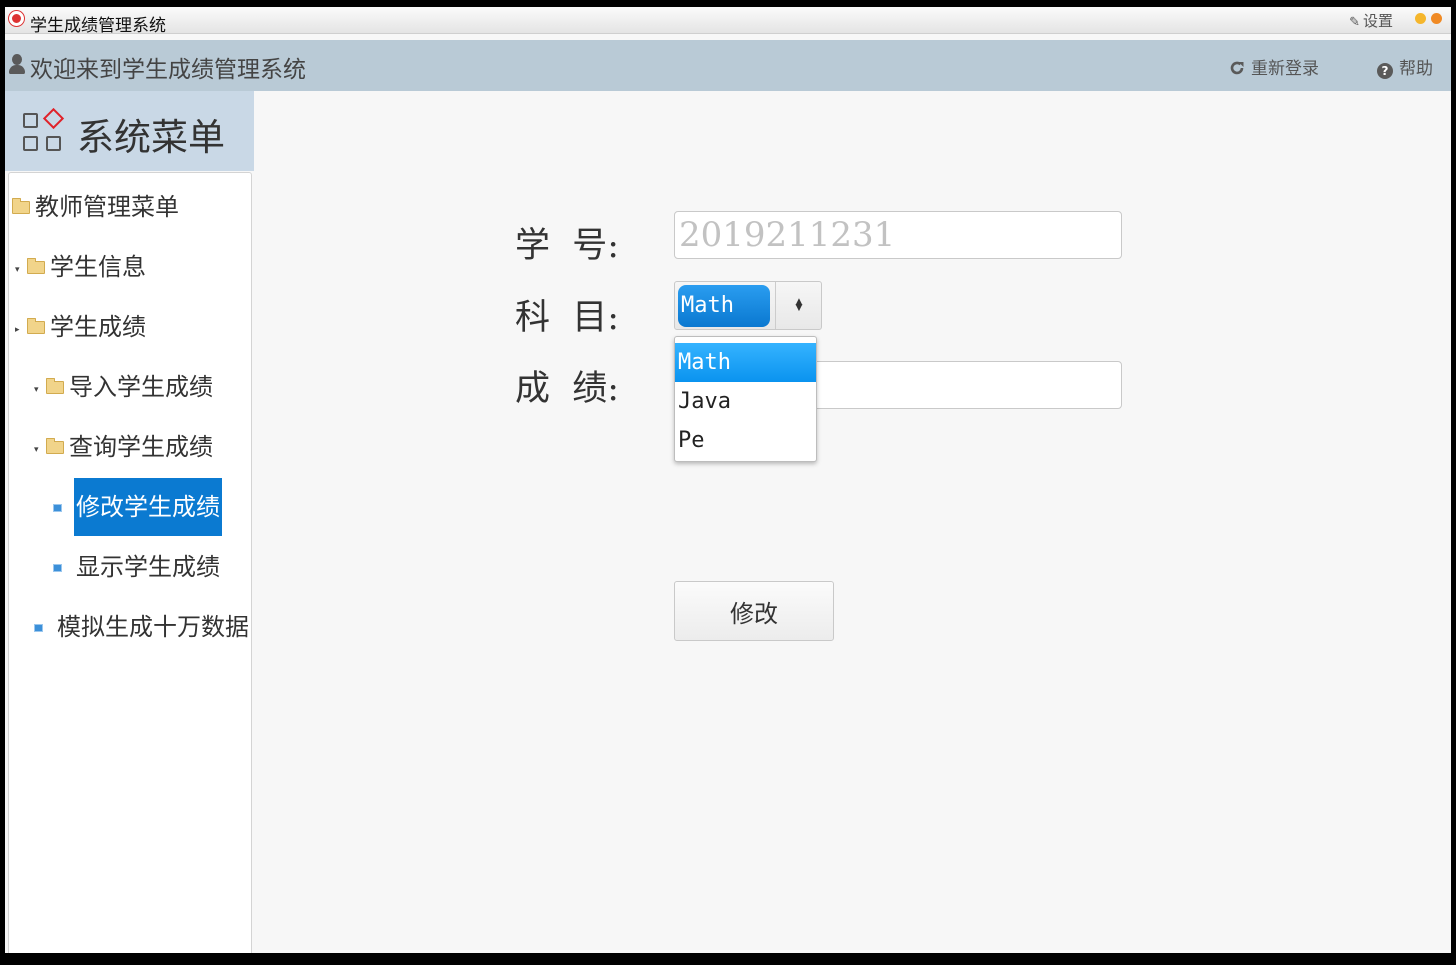 This screenshot has height=965, width=1456. What do you see at coordinates (1237, 68) in the screenshot?
I see `refresh-icon` at bounding box center [1237, 68].